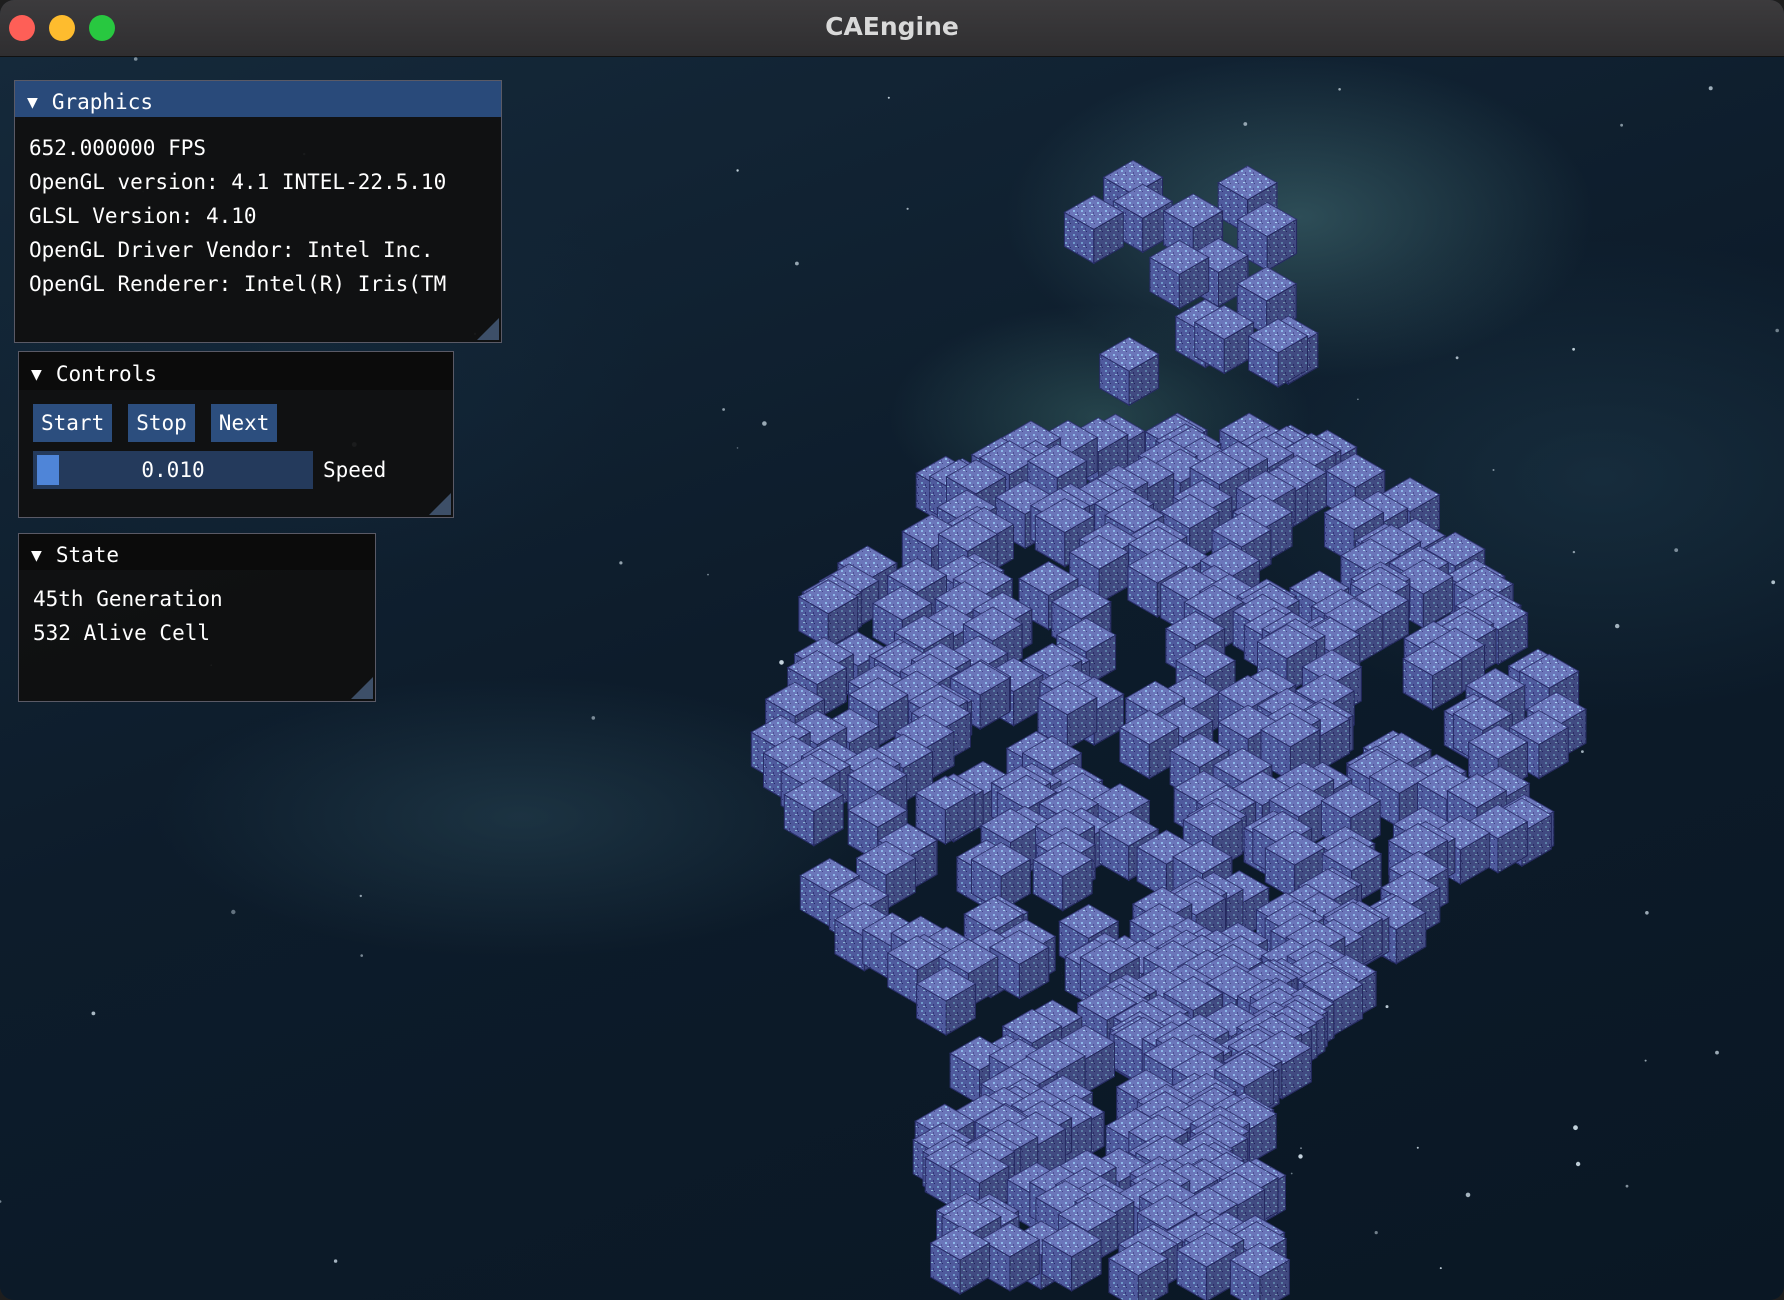 The width and height of the screenshot is (1784, 1300). Describe the element at coordinates (122, 633) in the screenshot. I see `alive-cell-count: 532 Alive Cell` at that location.